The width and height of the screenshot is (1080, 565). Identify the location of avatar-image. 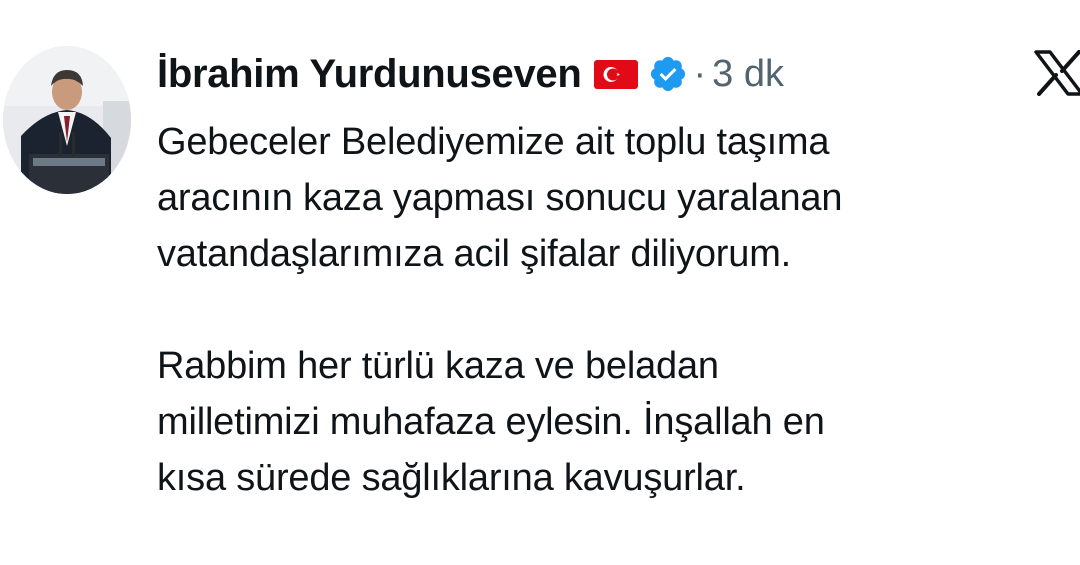
(67, 120).